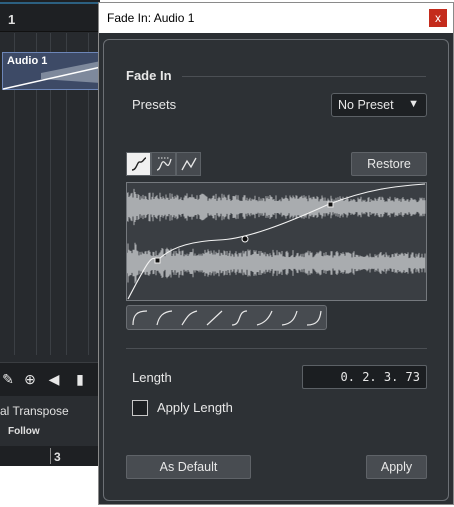 The width and height of the screenshot is (454, 507). Describe the element at coordinates (164, 318) in the screenshot. I see `preset-convex-icon` at that location.